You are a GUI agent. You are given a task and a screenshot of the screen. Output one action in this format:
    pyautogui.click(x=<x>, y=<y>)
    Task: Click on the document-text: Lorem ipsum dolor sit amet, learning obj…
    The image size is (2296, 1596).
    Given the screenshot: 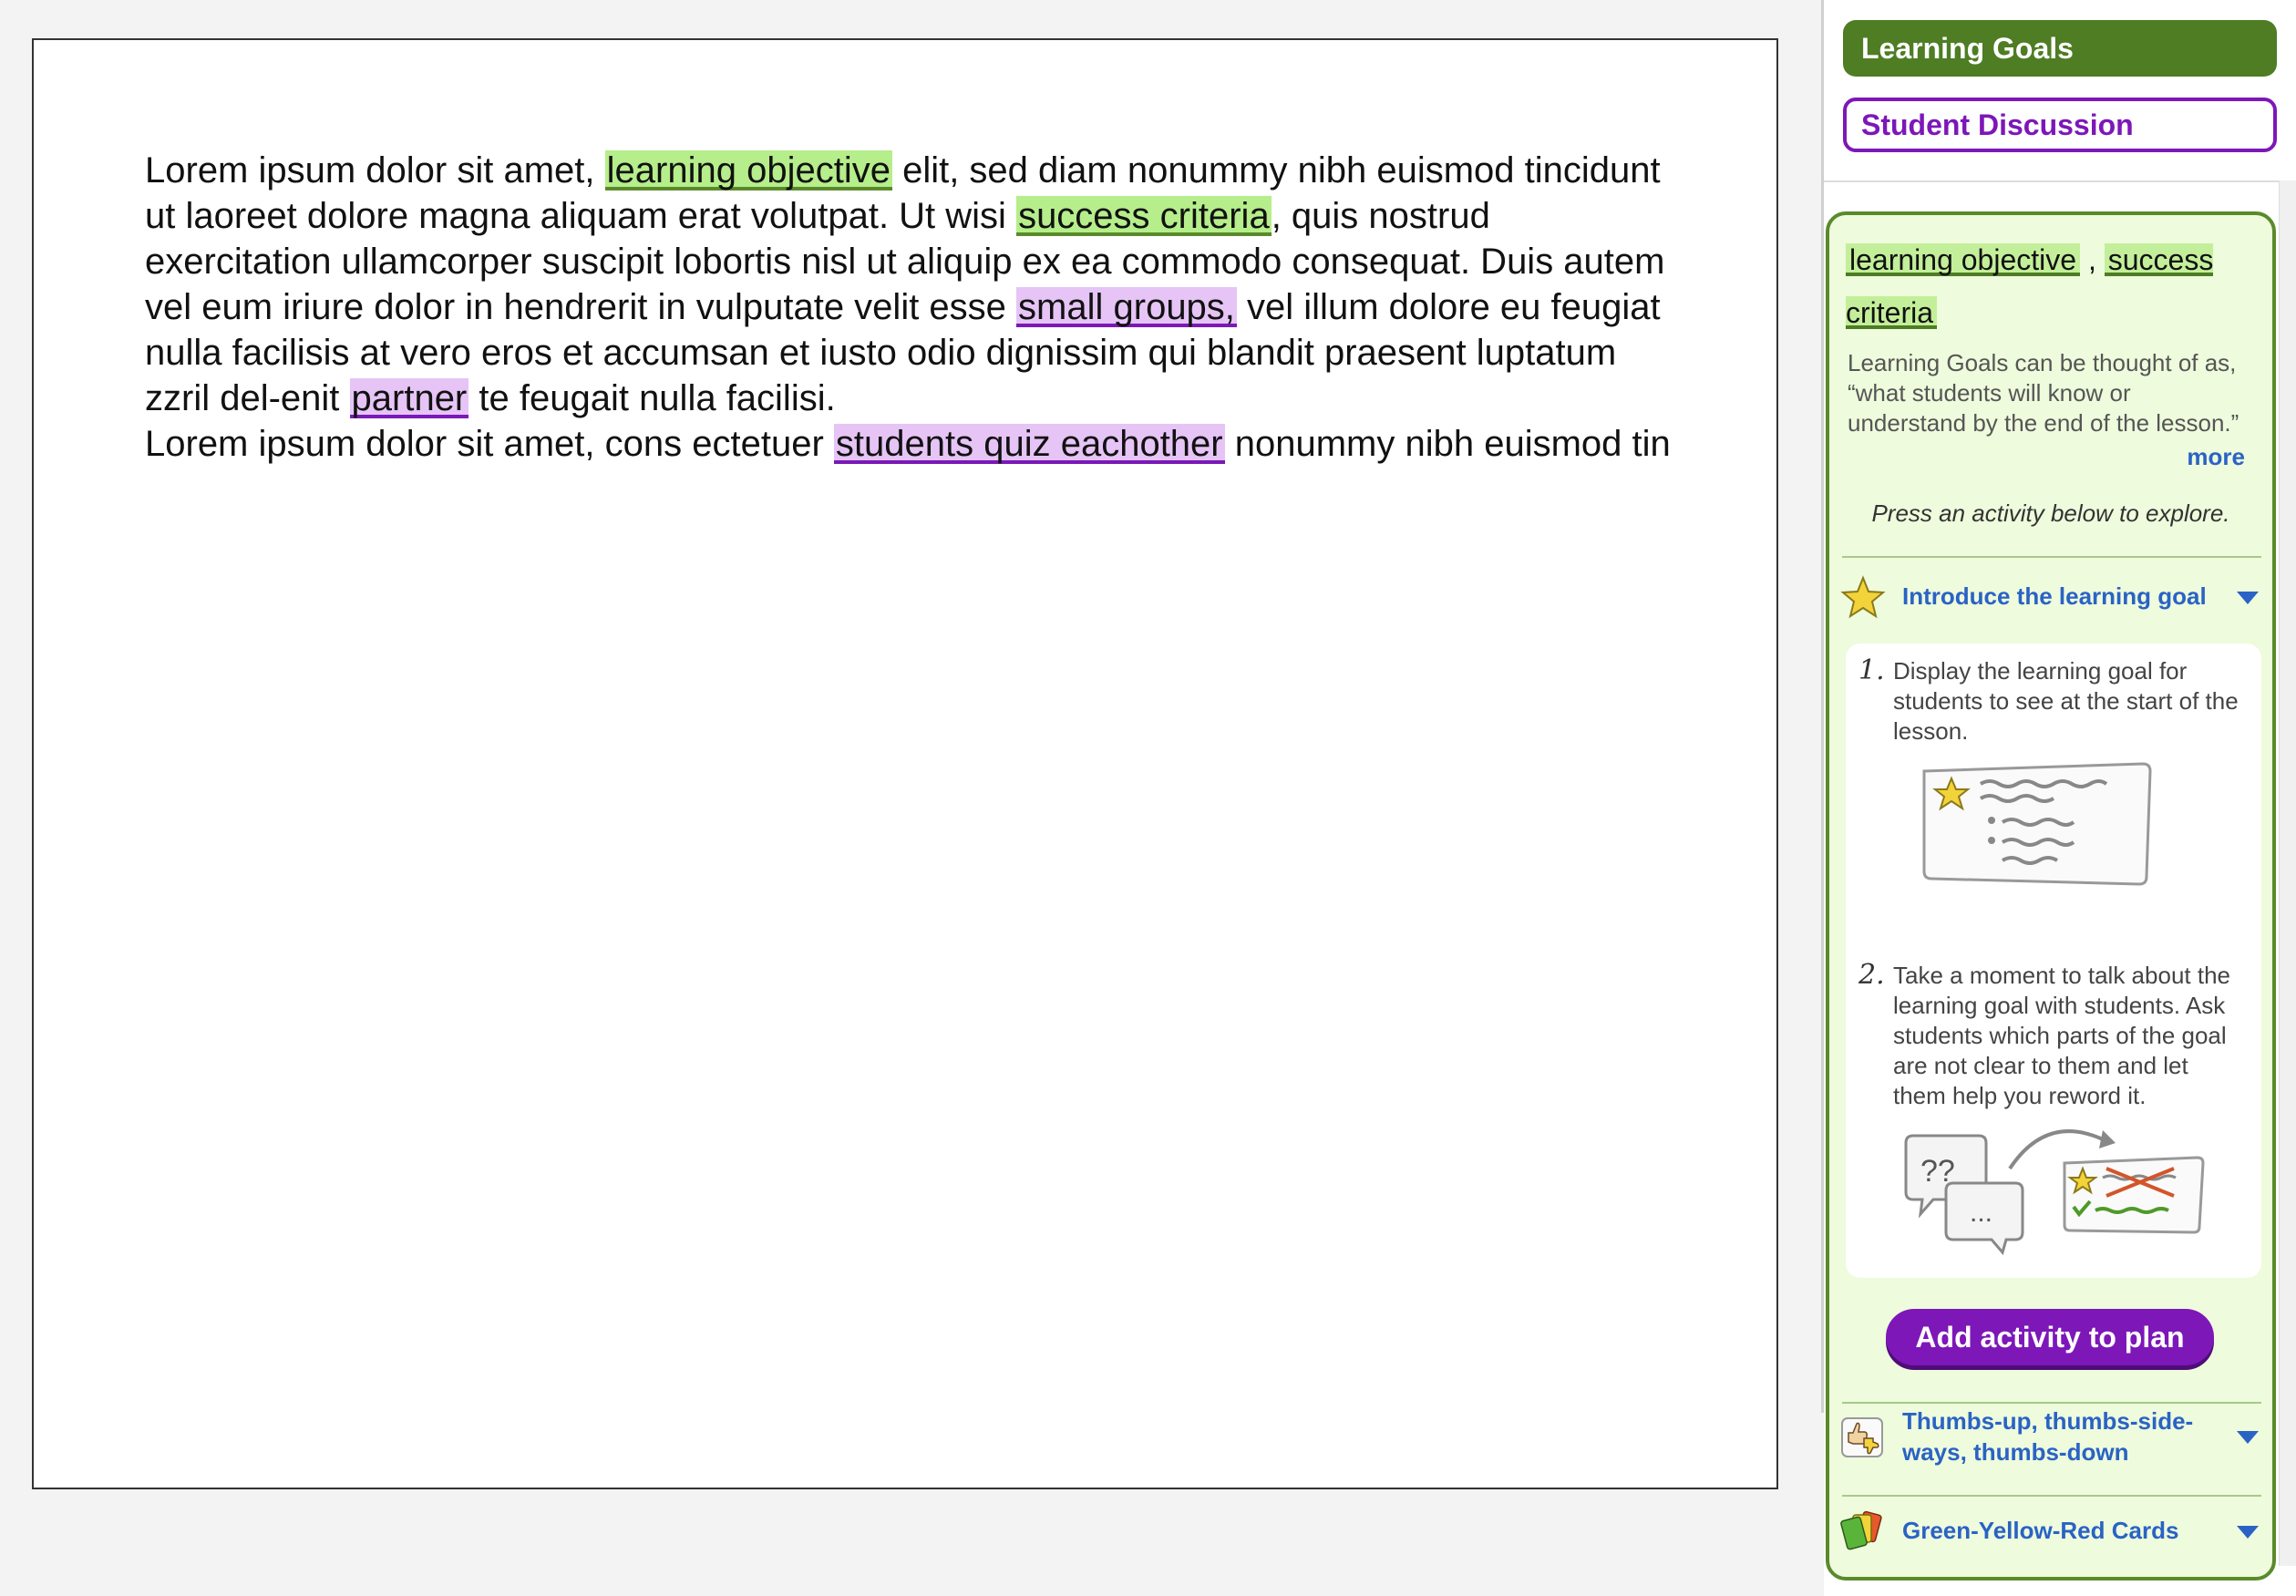 What is the action you would take?
    pyautogui.click(x=910, y=307)
    